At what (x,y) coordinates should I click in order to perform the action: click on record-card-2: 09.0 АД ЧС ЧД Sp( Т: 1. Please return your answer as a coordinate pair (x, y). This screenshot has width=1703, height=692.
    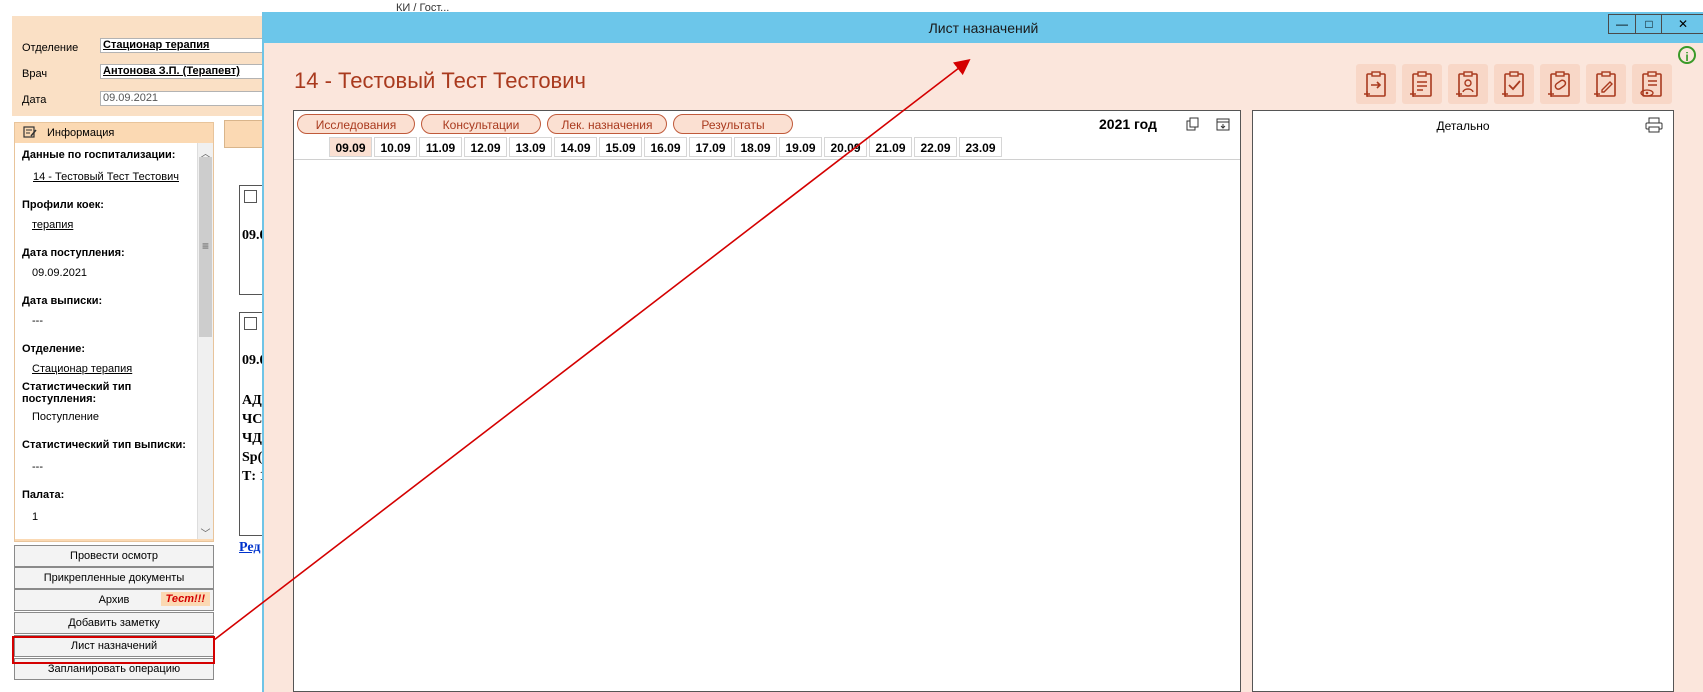
    Looking at the image, I should click on (251, 424).